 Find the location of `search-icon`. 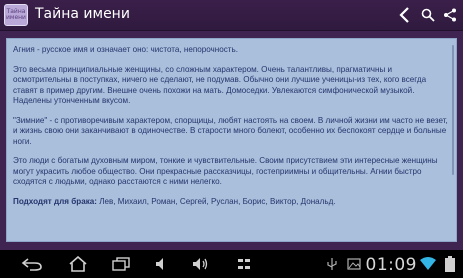

search-icon is located at coordinates (428, 15).